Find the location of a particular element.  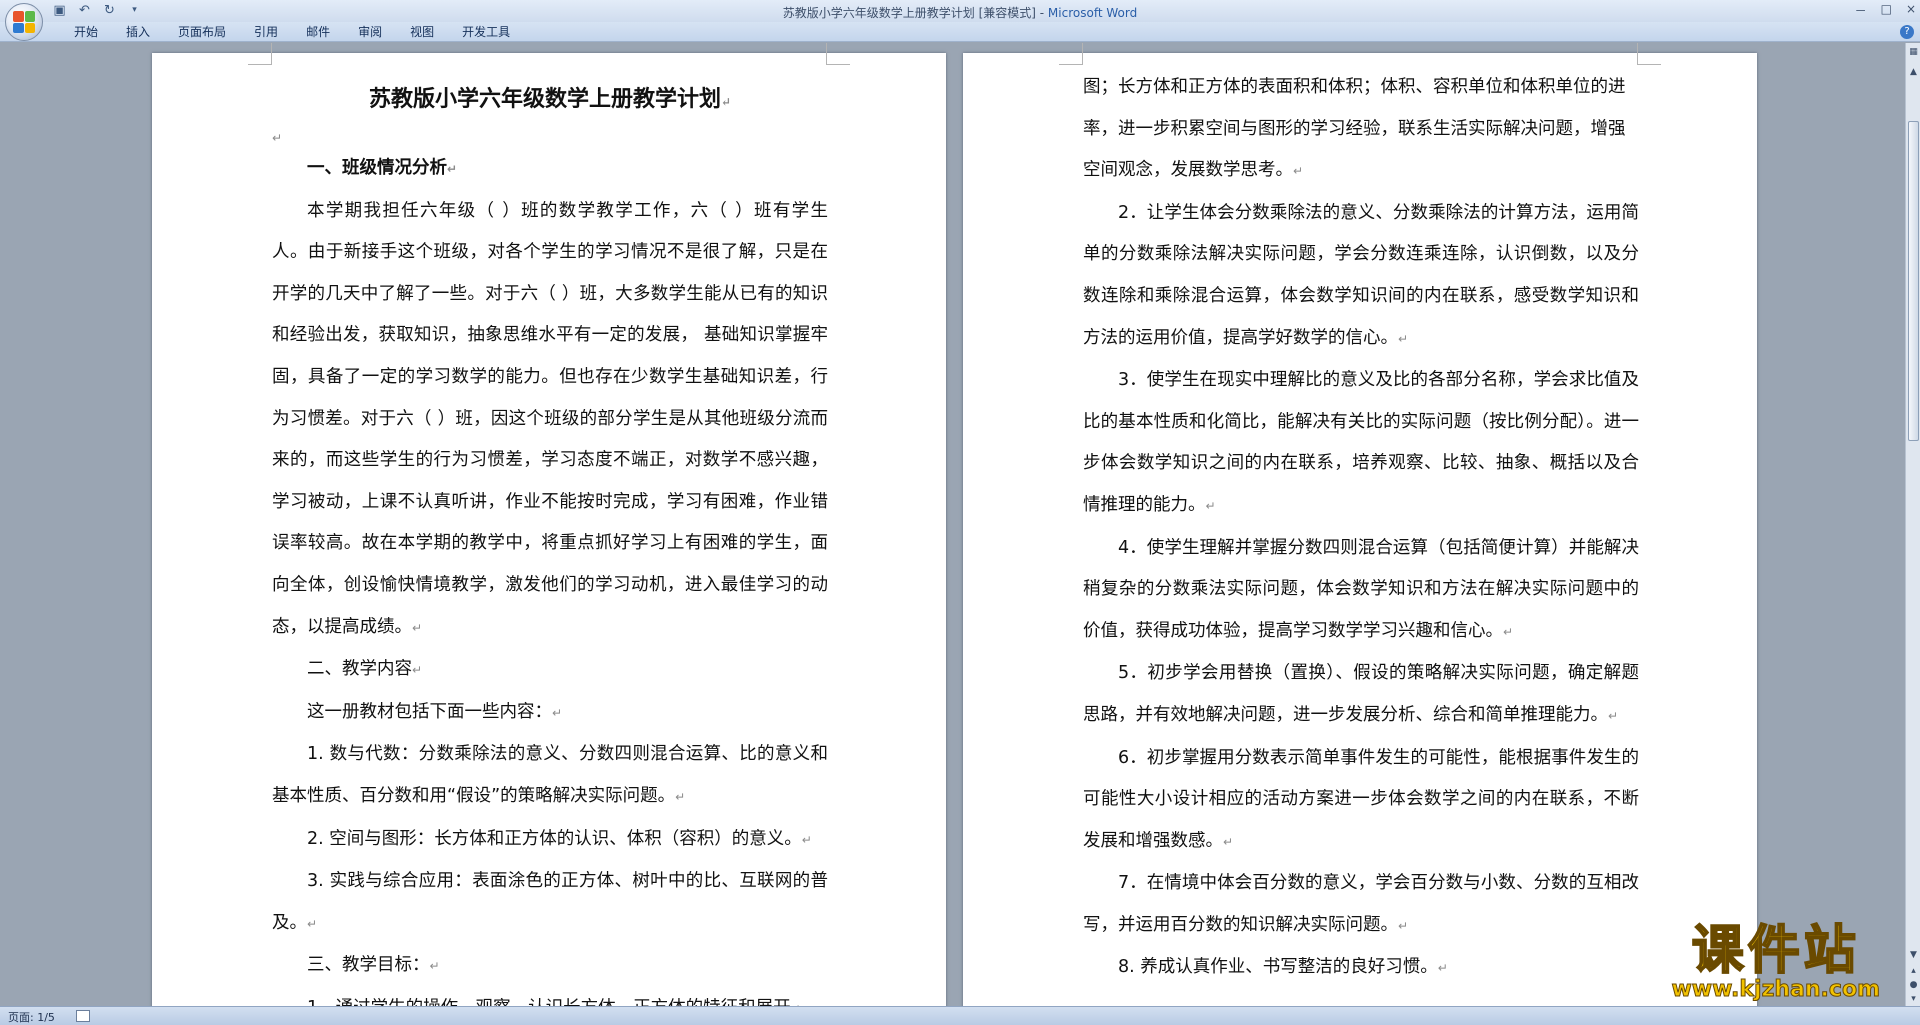

paragraph: 这一册教材包括下面一些内容：↵ is located at coordinates (550, 713).